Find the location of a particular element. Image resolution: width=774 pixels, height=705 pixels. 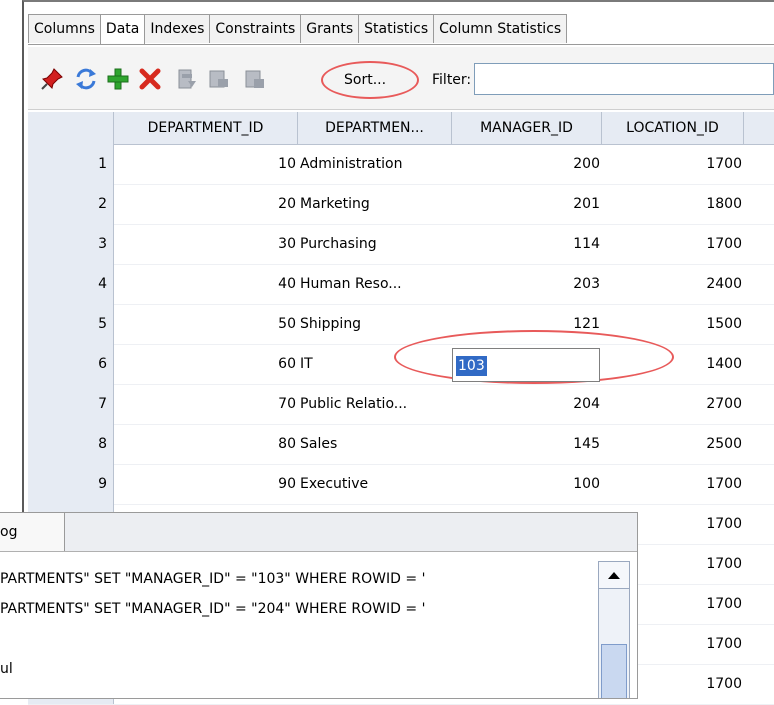

filter-label: Filter: is located at coordinates (452, 80).